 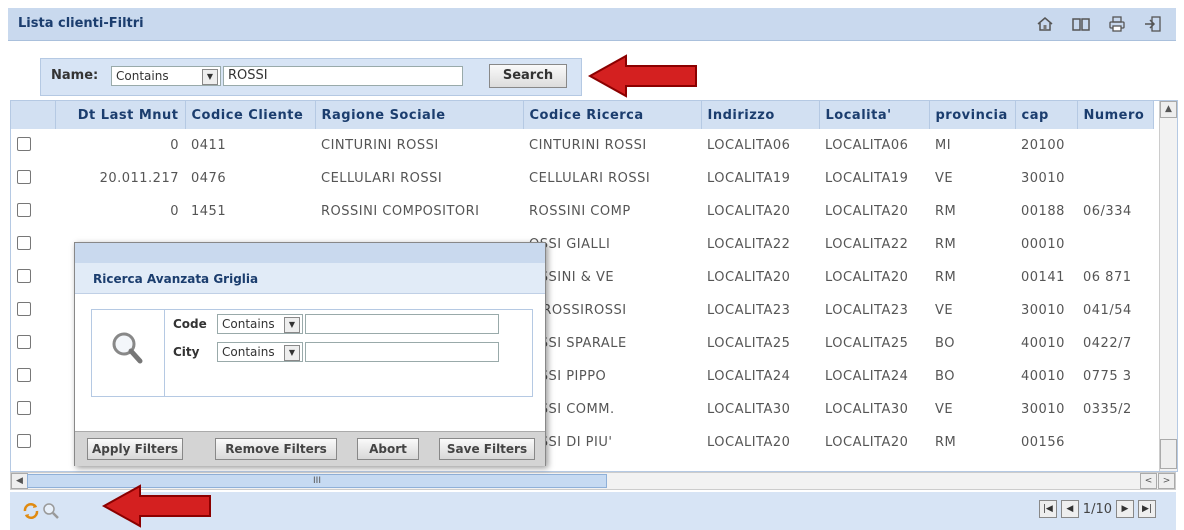 What do you see at coordinates (402, 324) in the screenshot?
I see `code-input` at bounding box center [402, 324].